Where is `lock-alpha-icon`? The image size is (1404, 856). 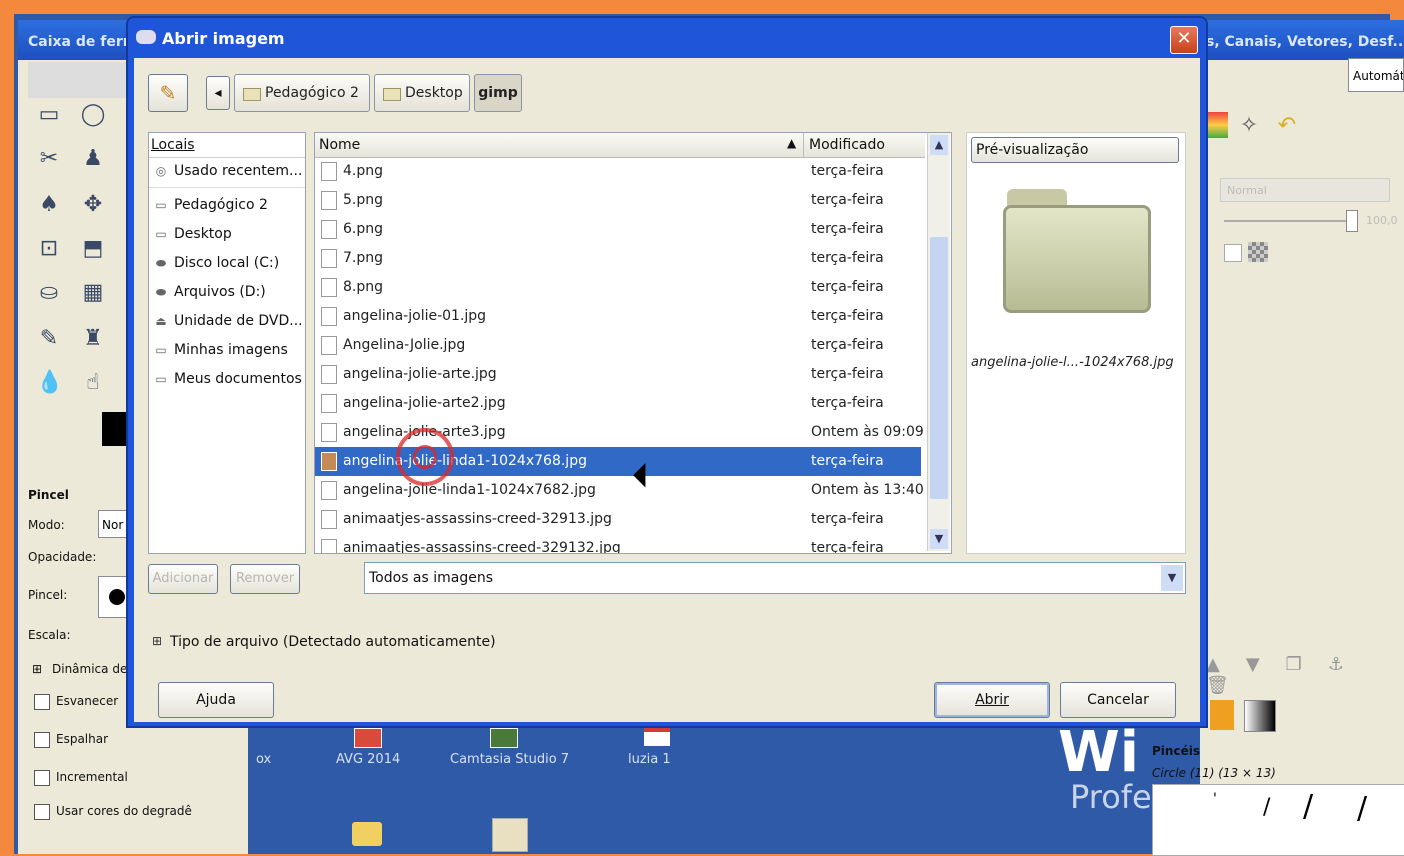 lock-alpha-icon is located at coordinates (1258, 252).